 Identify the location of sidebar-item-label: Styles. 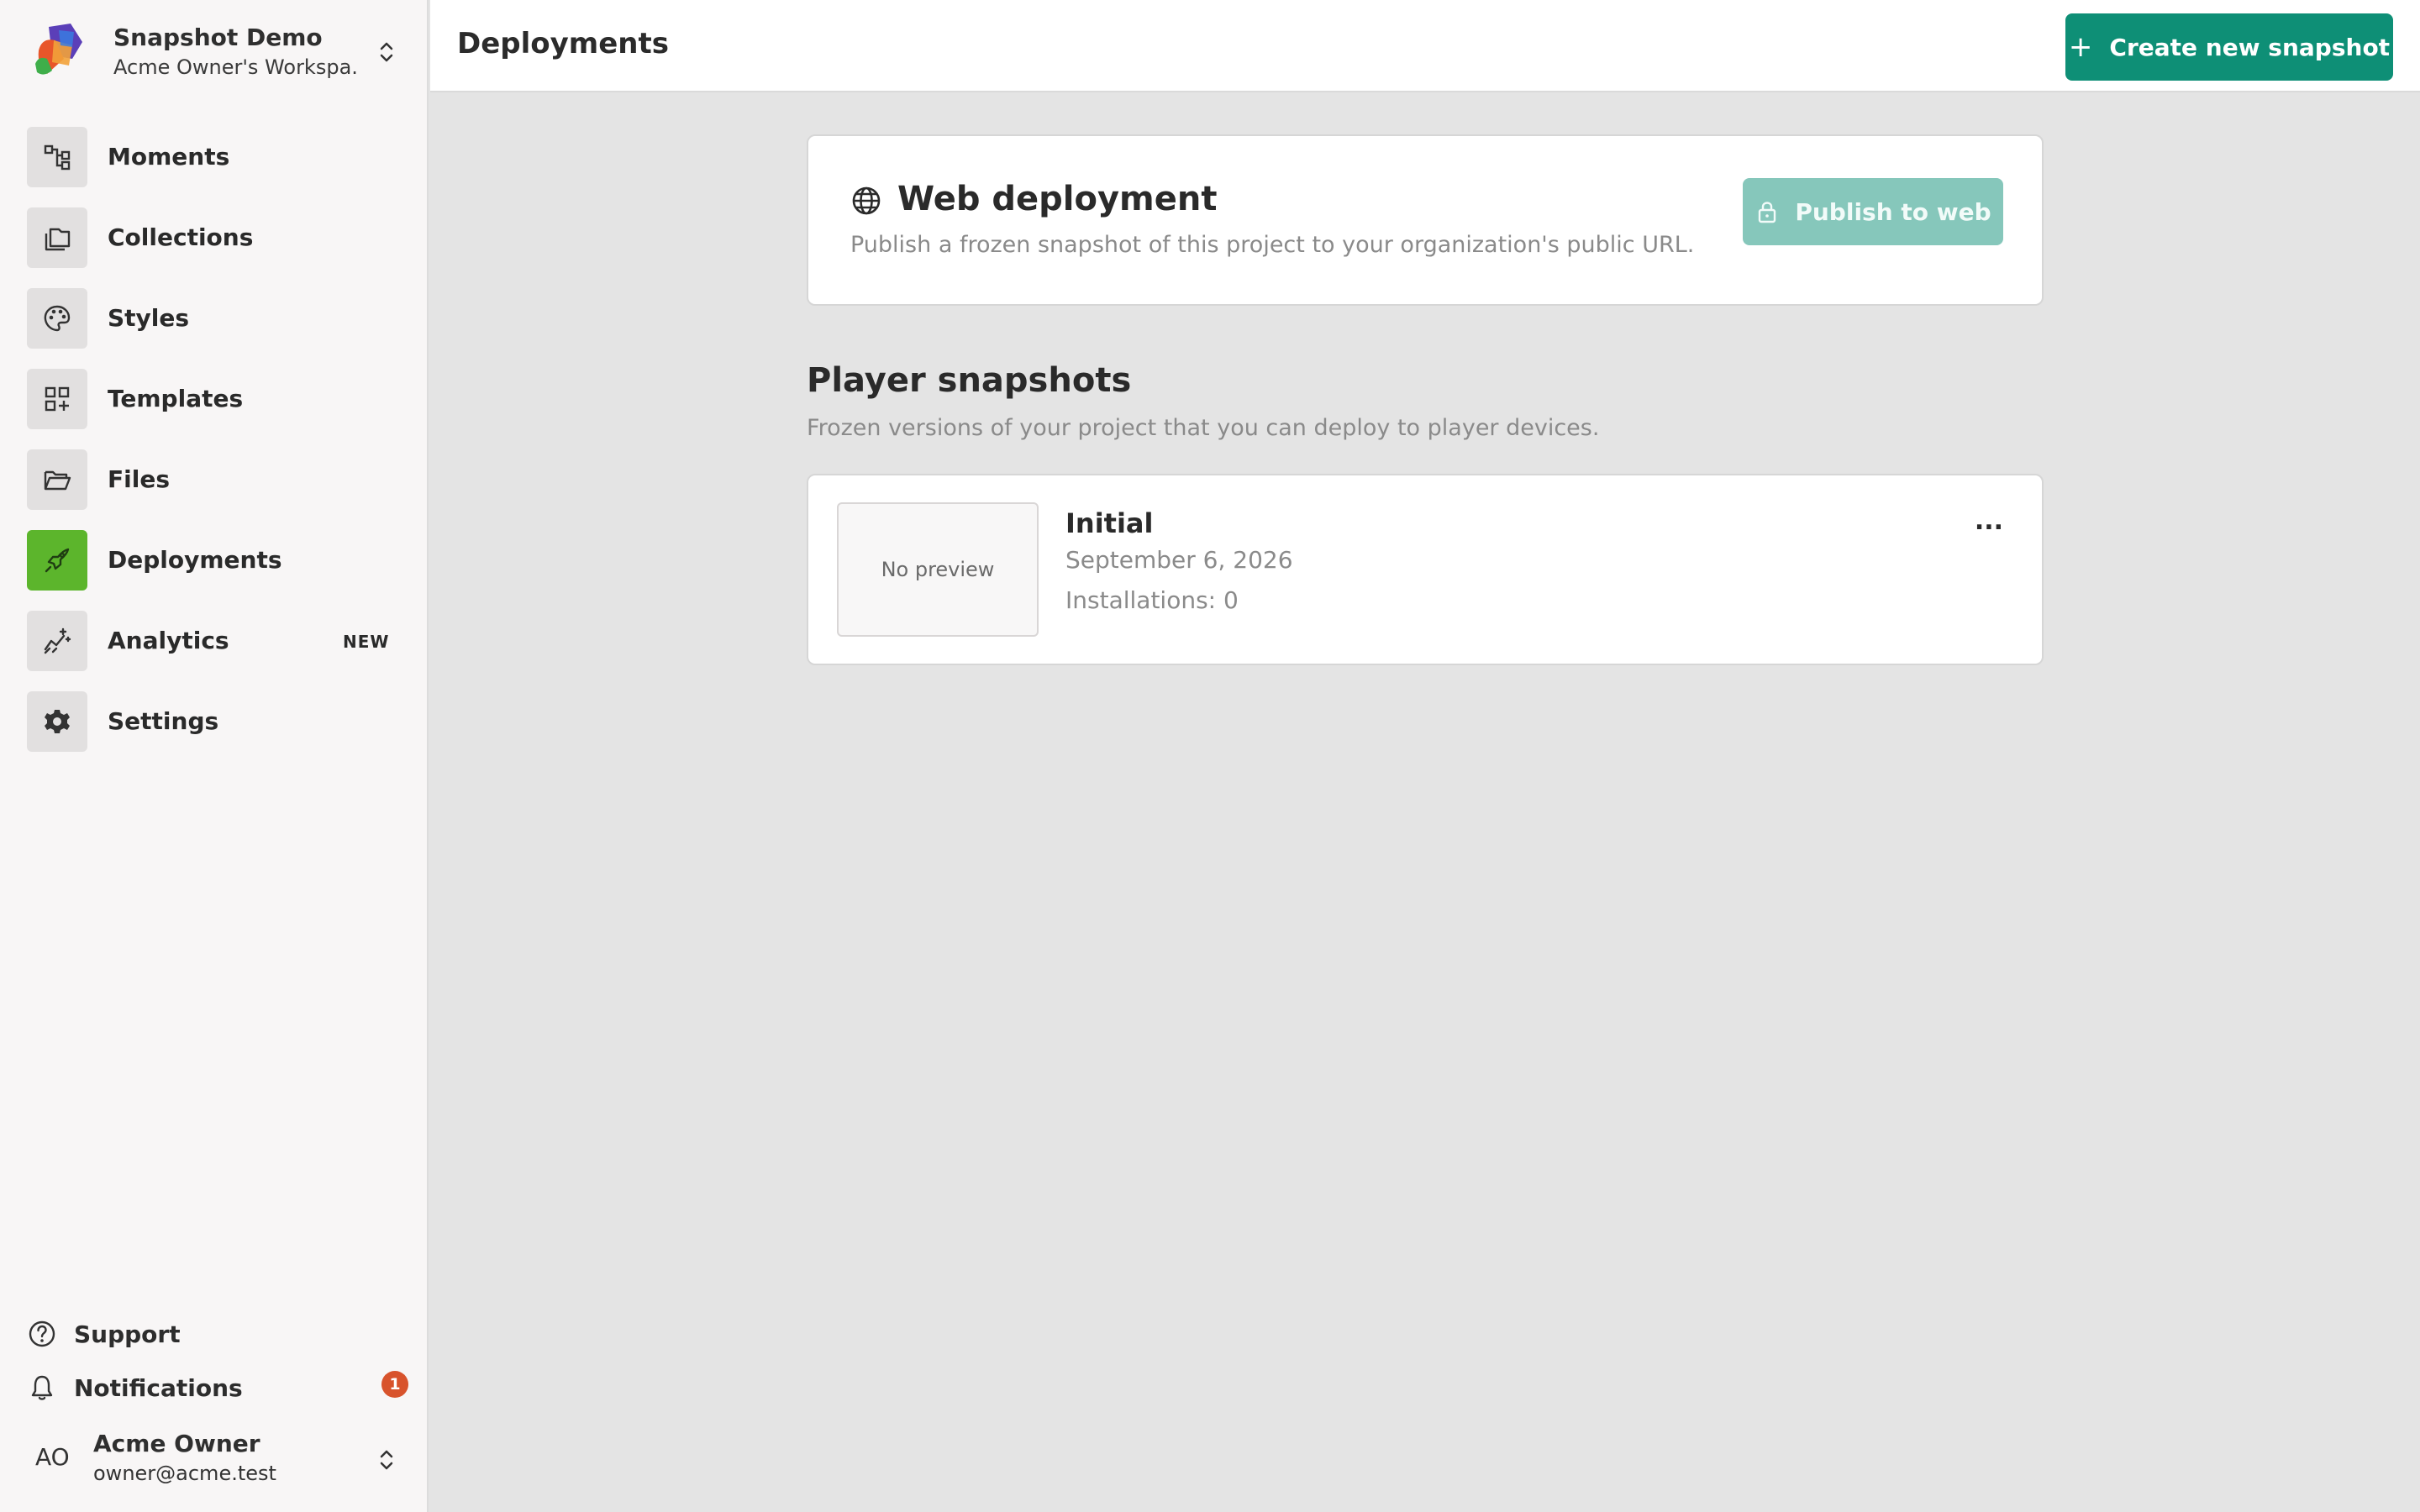
(149, 318).